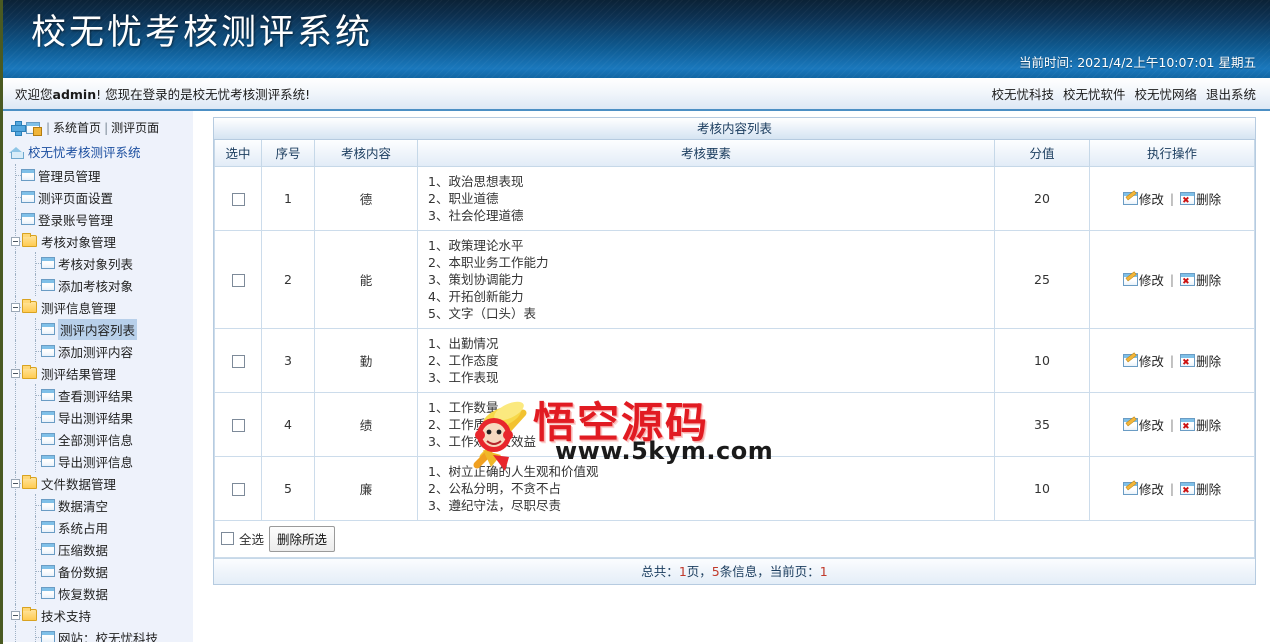 Image resolution: width=1270 pixels, height=644 pixels. What do you see at coordinates (1042, 488) in the screenshot?
I see `row-score: 10` at bounding box center [1042, 488].